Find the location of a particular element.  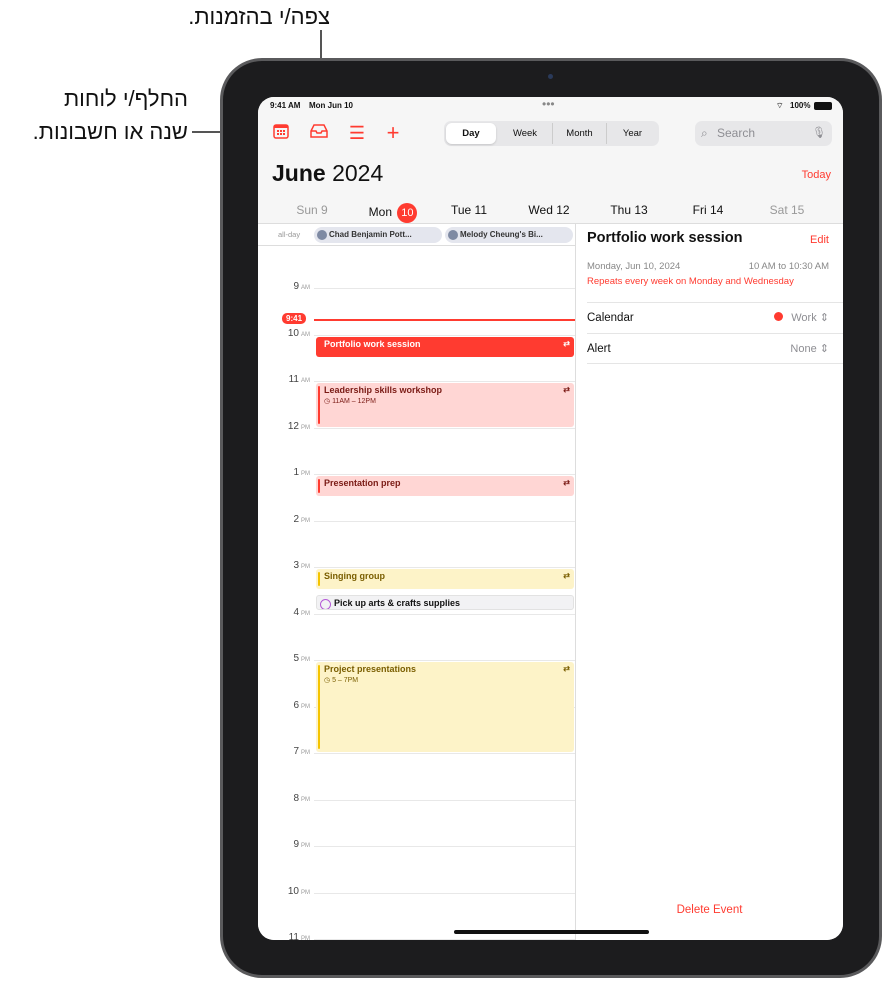

day-label: Wed 12 is located at coordinates (549, 210).